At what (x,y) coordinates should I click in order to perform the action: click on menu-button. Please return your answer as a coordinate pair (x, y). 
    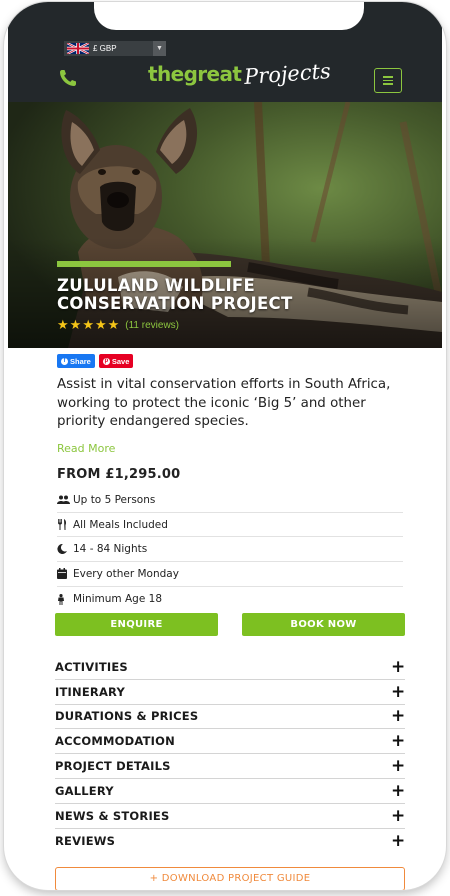
    Looking at the image, I should click on (388, 80).